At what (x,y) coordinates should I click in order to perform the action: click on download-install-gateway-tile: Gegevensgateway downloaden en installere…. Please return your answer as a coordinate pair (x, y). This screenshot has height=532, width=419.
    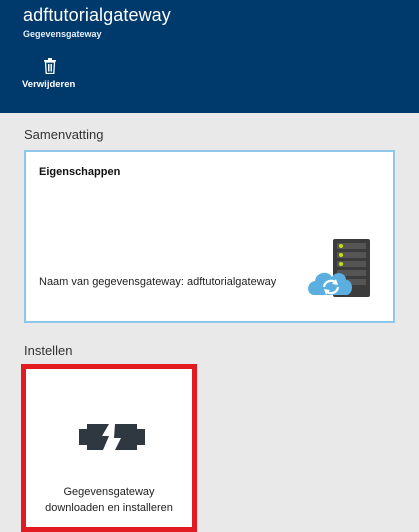
    Looking at the image, I should click on (109, 448).